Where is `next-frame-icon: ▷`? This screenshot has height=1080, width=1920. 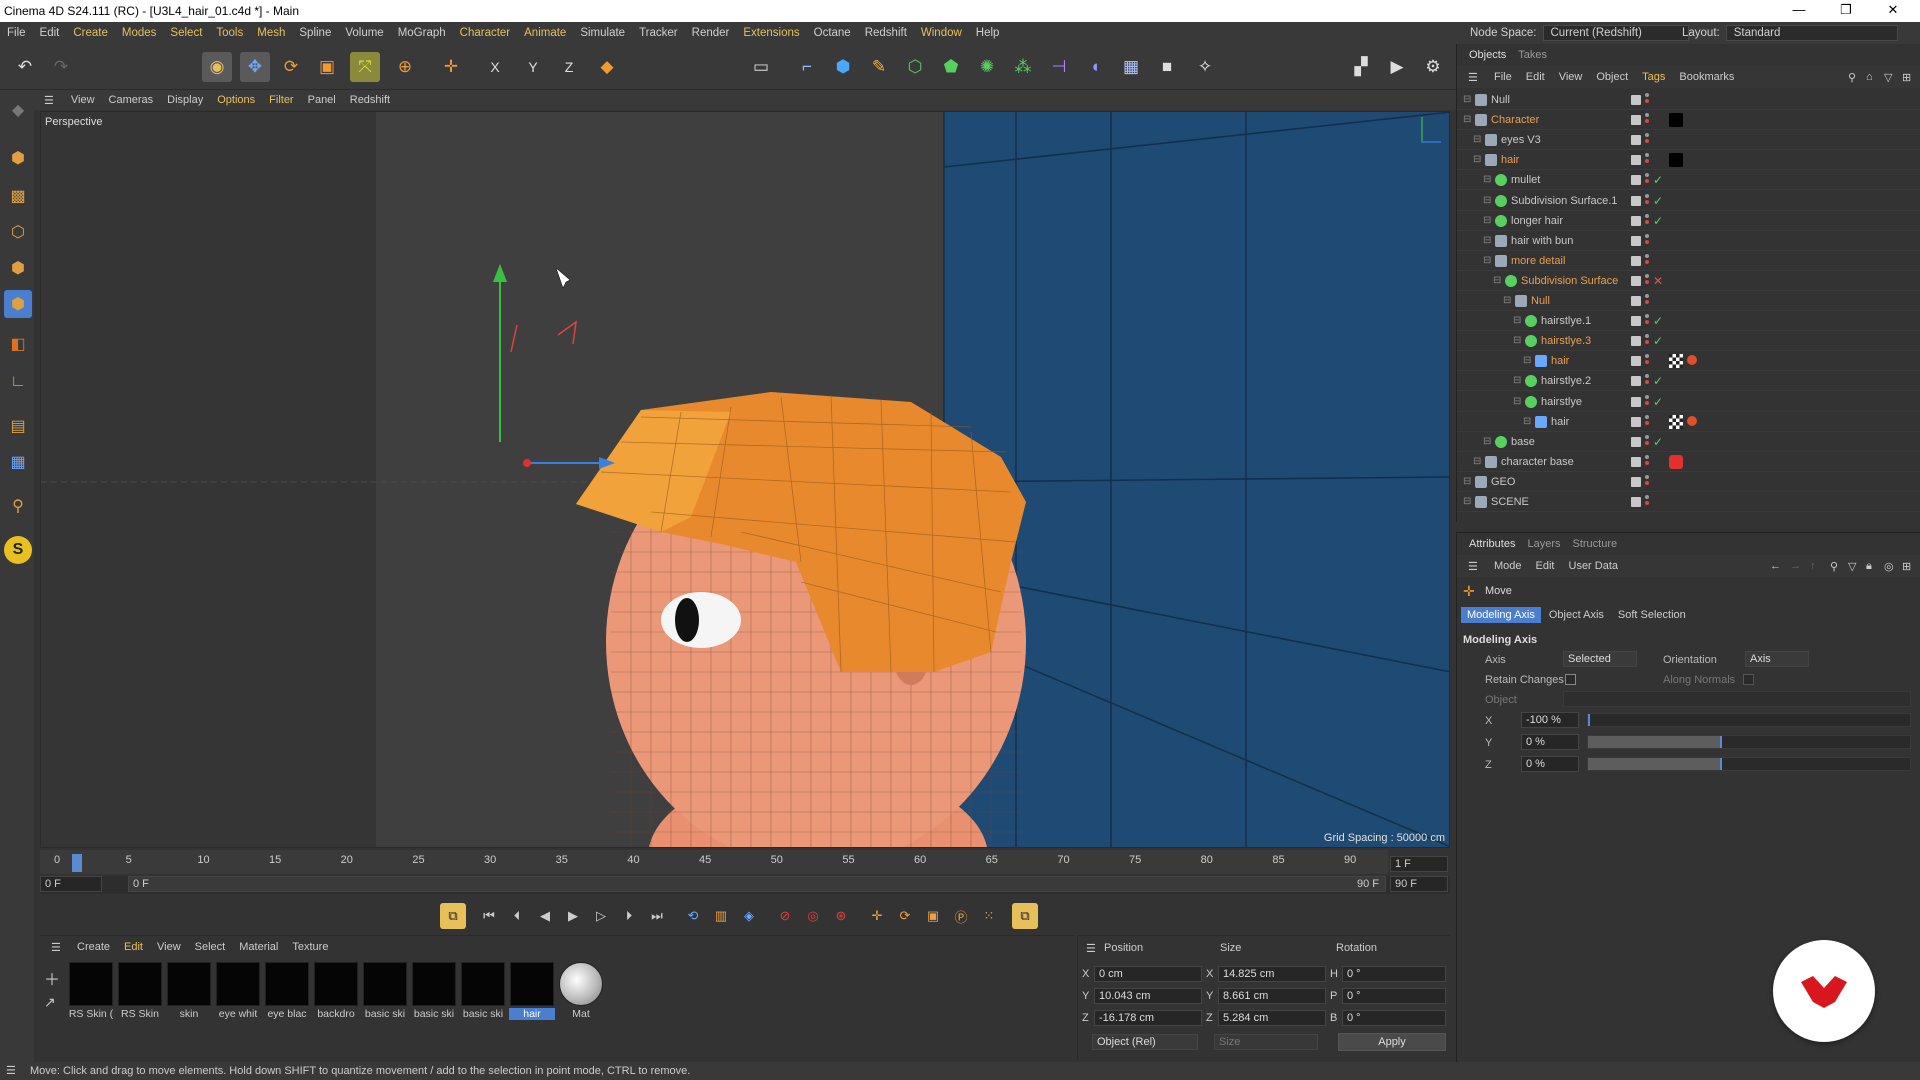 next-frame-icon: ▷ is located at coordinates (601, 916).